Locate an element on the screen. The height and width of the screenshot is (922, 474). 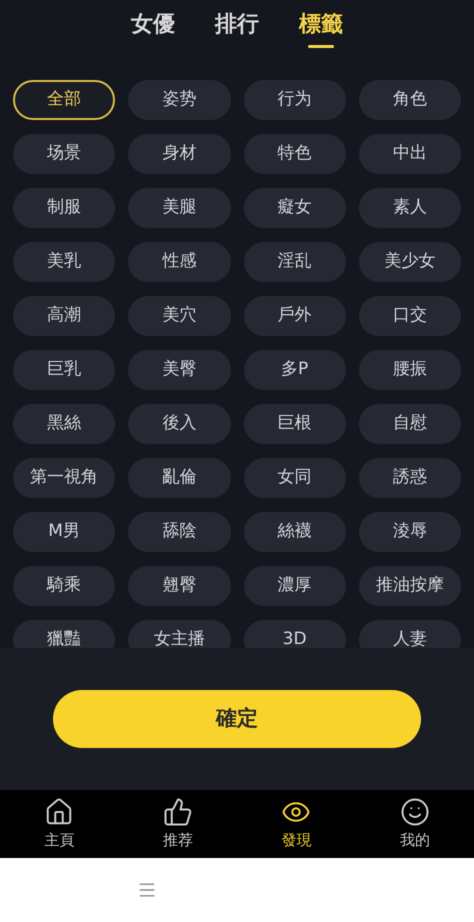
tag-chip: 姿势 is located at coordinates (179, 100).